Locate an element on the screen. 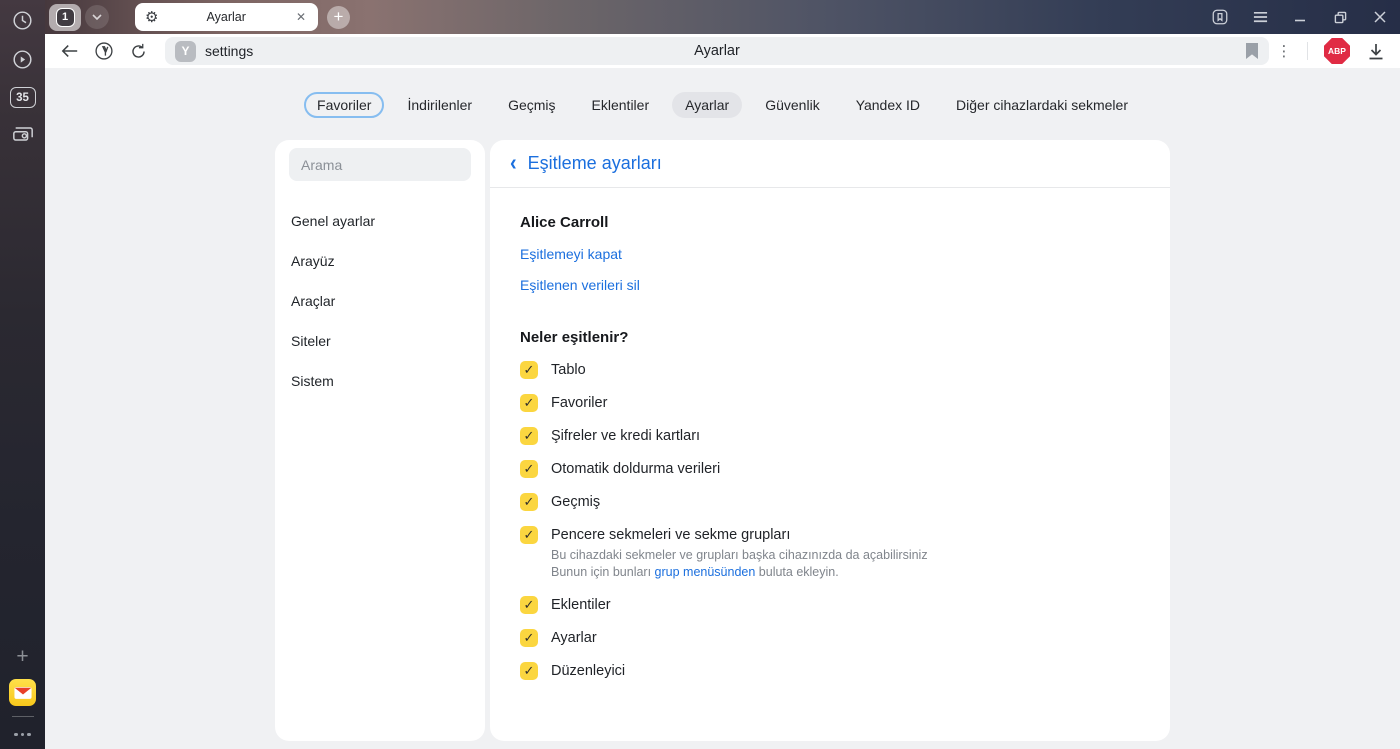 This screenshot has width=1400, height=749. url-field: Y settings Ayarlar is located at coordinates (717, 51).